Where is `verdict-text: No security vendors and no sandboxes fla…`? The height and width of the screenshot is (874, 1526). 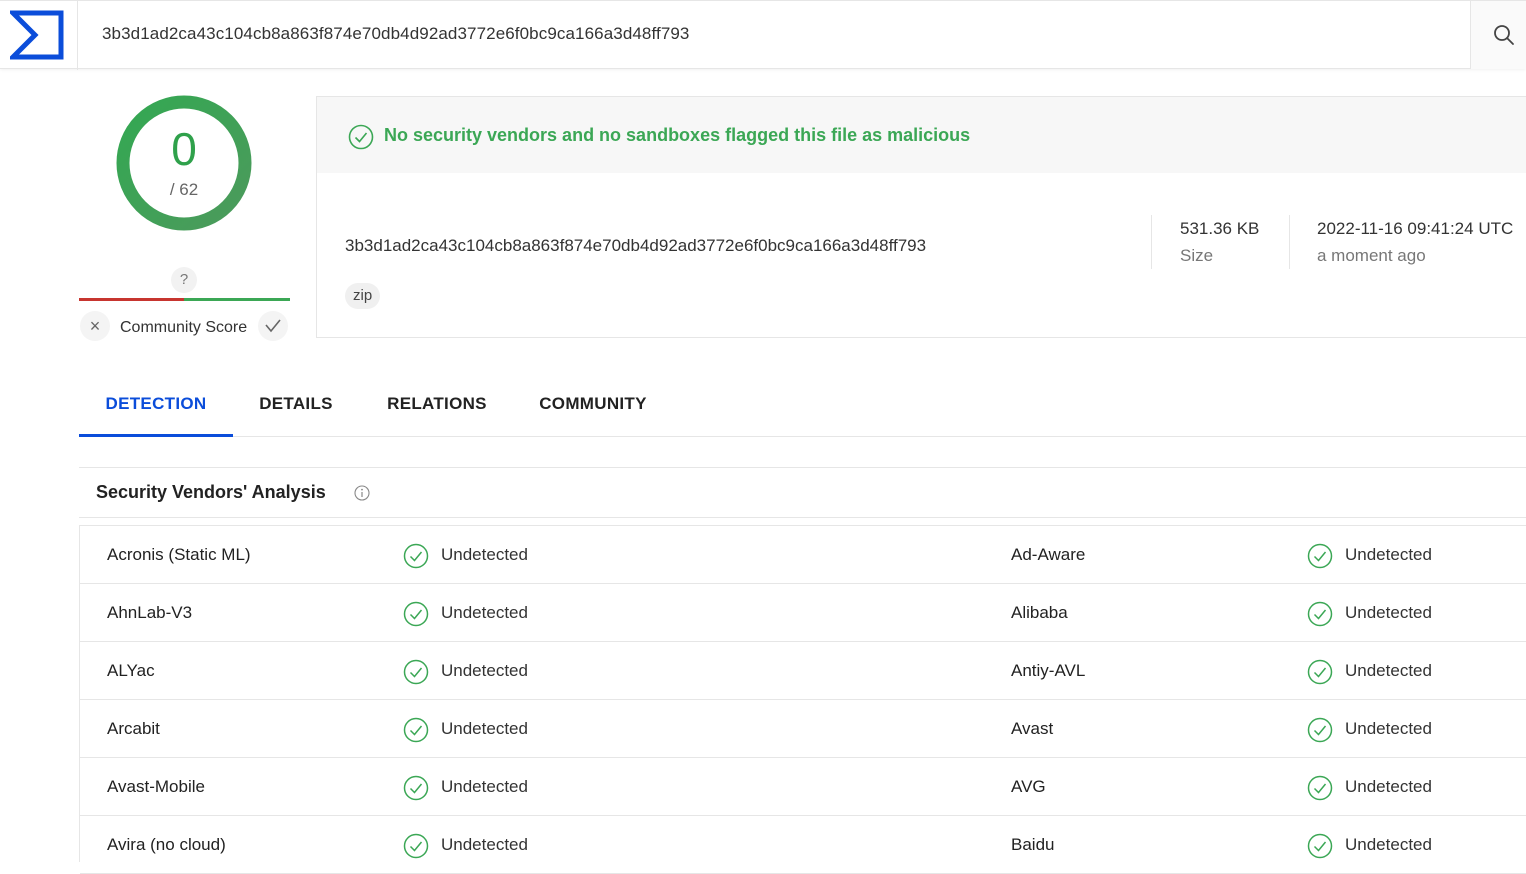
verdict-text: No security vendors and no sandboxes fla… is located at coordinates (677, 135).